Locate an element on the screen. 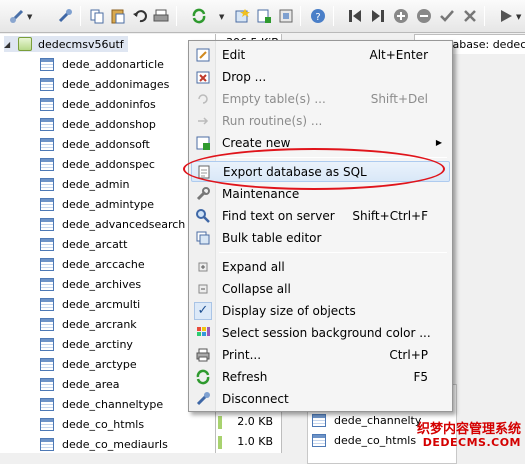 The image size is (525, 464). menu-item-find-text-on-server: Find text on server Shift+Ctrl+F is located at coordinates (320, 215).